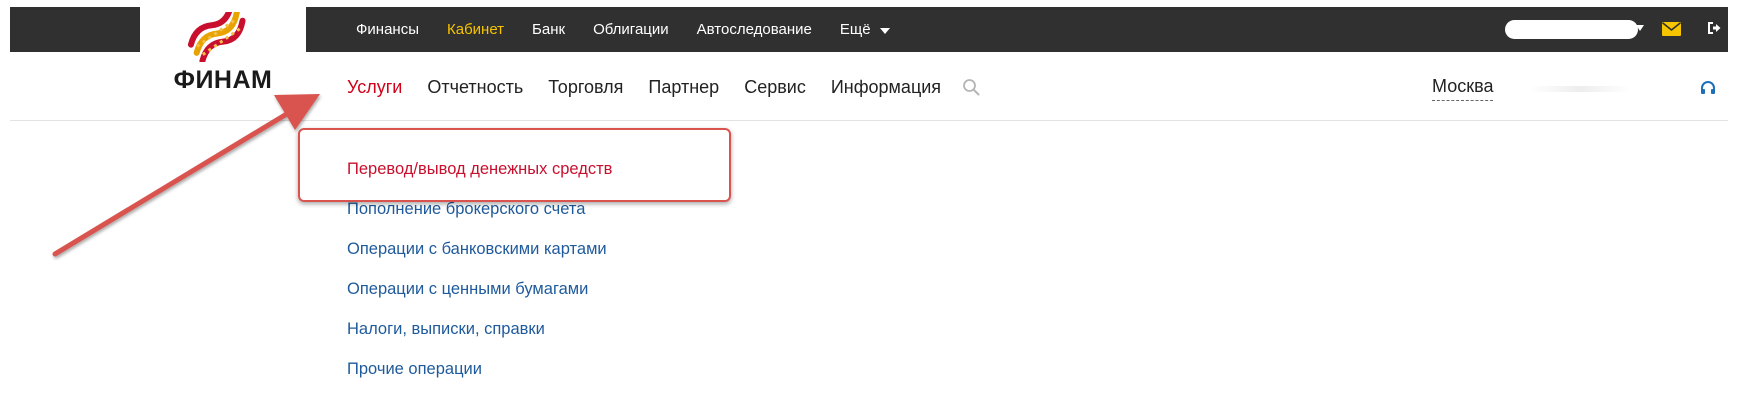 This screenshot has height=410, width=1738. Describe the element at coordinates (1640, 28) in the screenshot. I see `user-menu-caret-icon` at that location.